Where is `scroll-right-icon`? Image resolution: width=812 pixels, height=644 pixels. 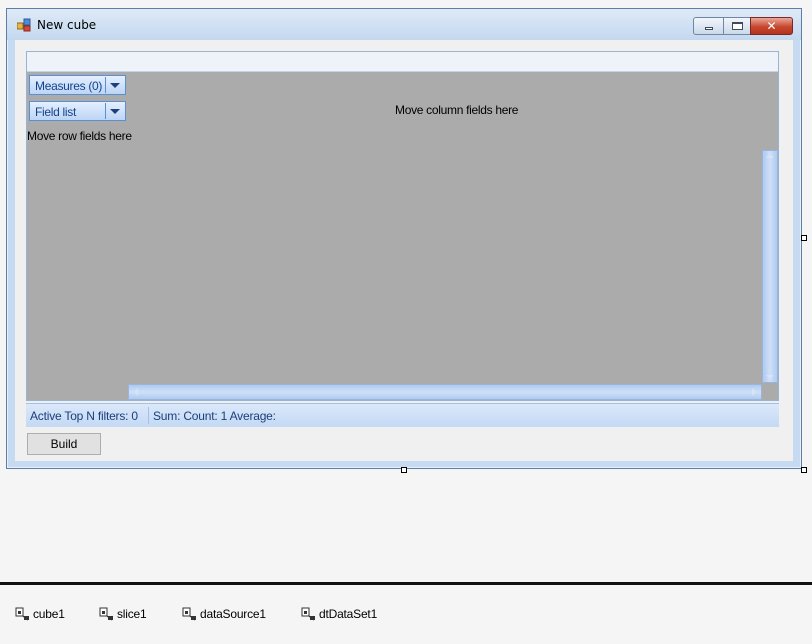
scroll-right-icon is located at coordinates (754, 392).